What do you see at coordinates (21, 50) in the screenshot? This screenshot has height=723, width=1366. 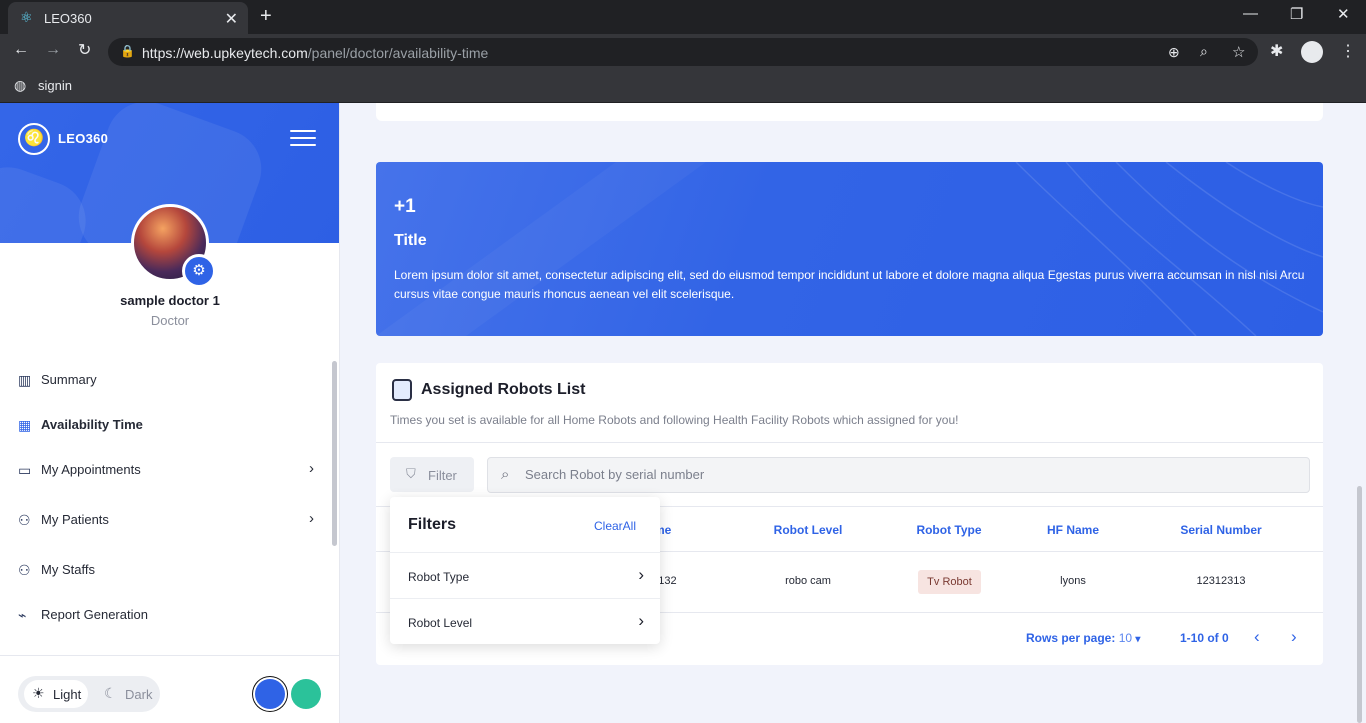 I see `back-icon: ←` at bounding box center [21, 50].